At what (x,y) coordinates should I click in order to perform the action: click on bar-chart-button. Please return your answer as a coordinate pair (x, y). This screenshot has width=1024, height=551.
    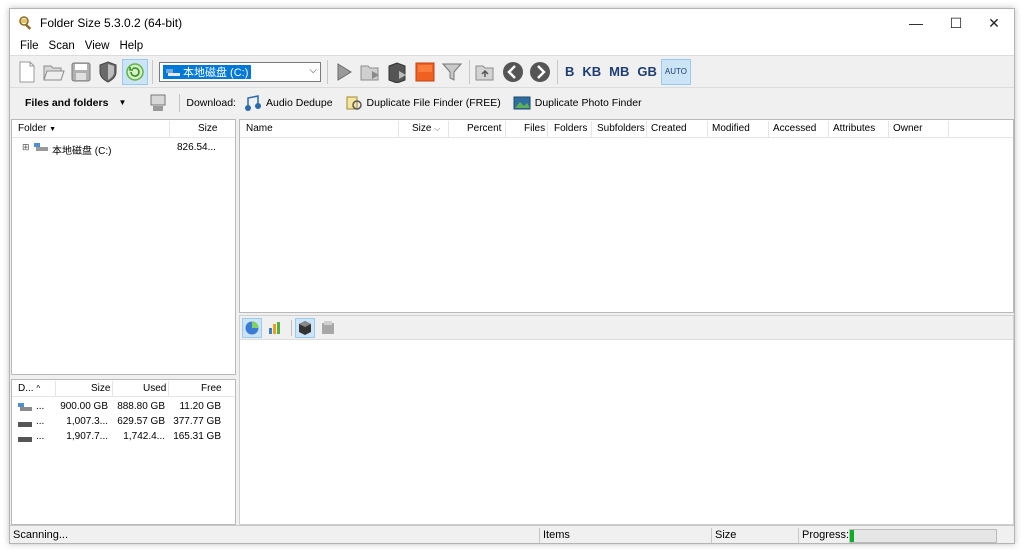
    Looking at the image, I should click on (275, 328).